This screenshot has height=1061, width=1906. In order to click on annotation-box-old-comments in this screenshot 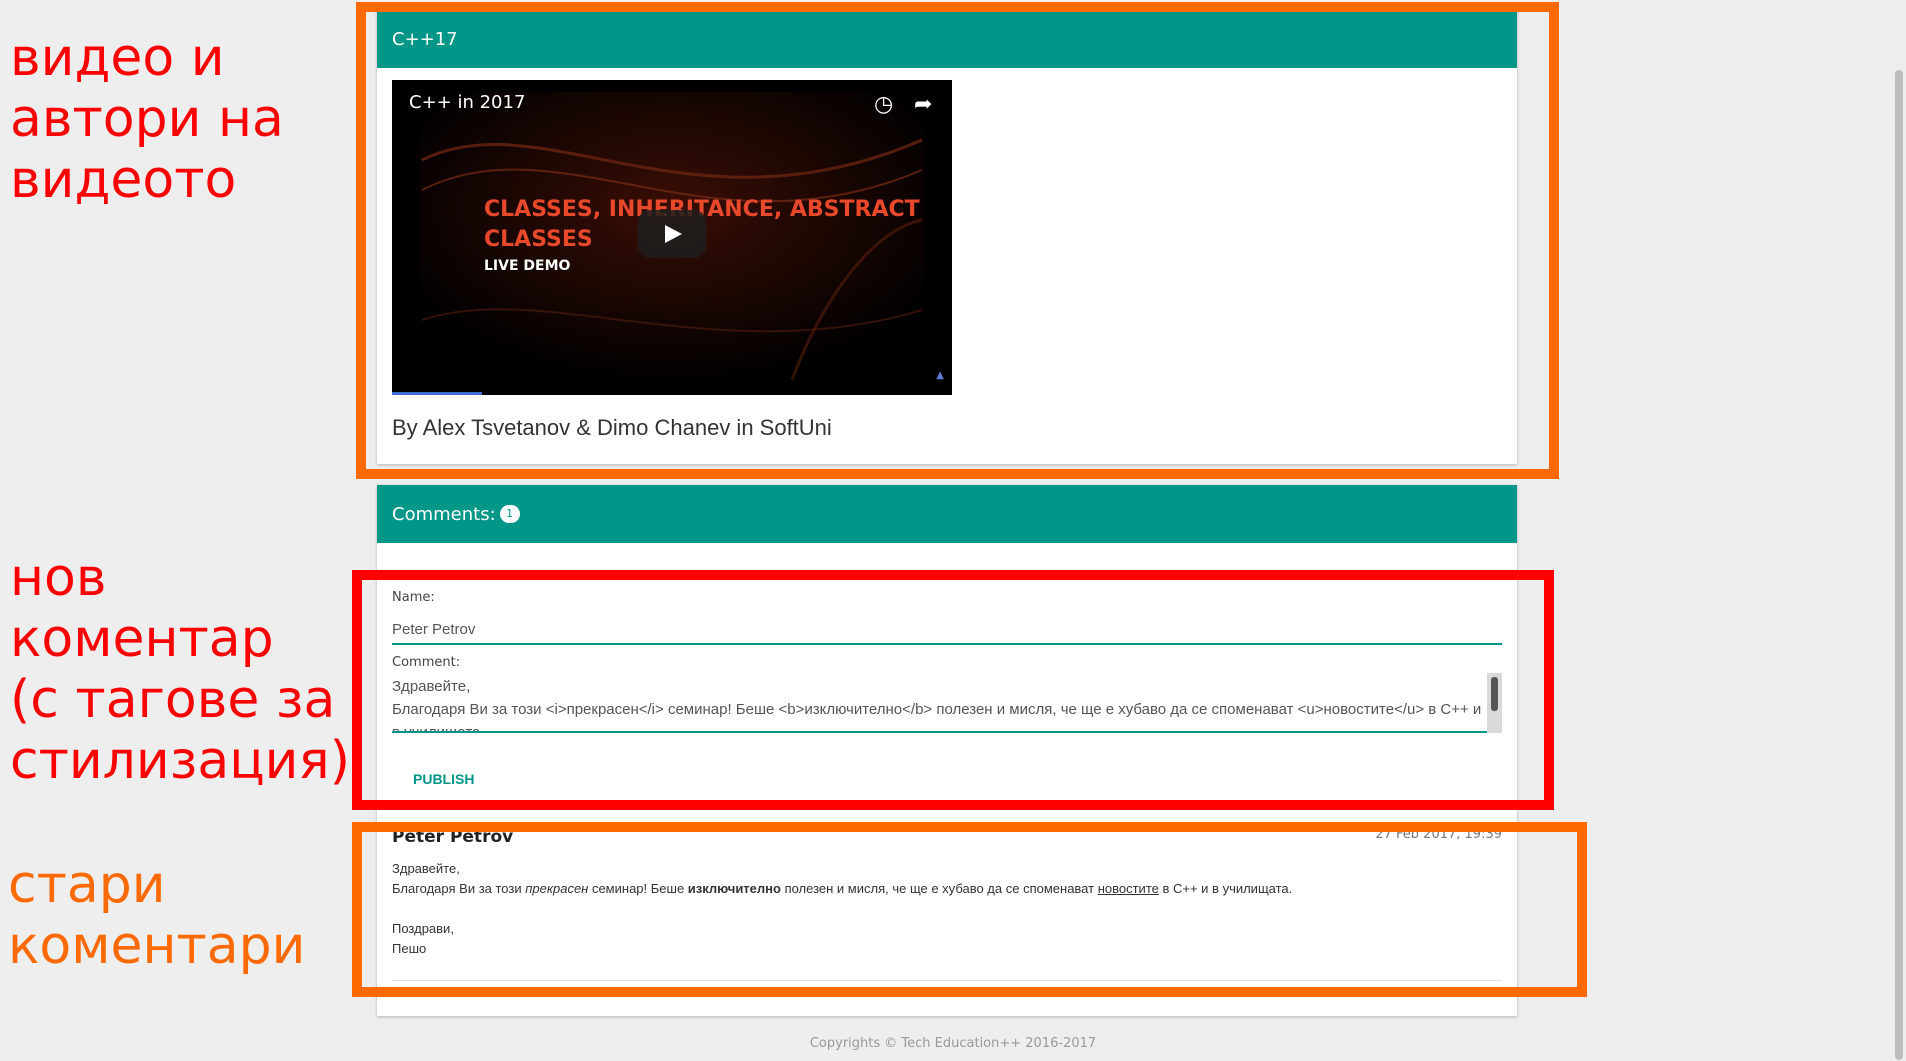, I will do `click(969, 909)`.